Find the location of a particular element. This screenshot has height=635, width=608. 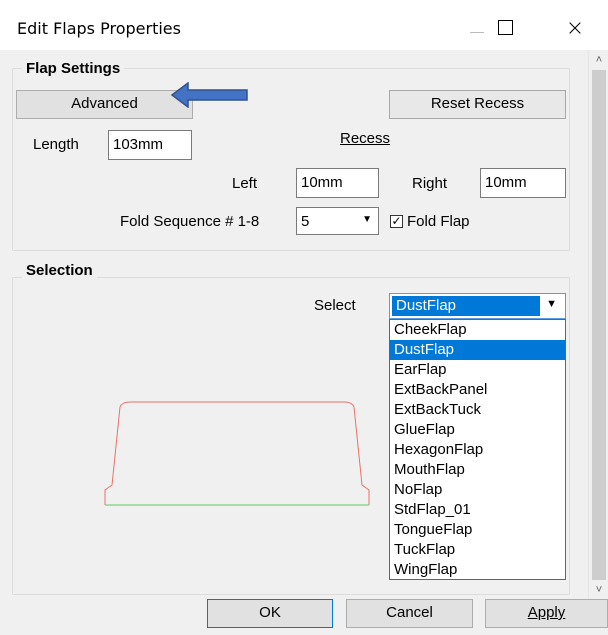

vertical-scrollbar: ˄ ˅ is located at coordinates (598, 325).